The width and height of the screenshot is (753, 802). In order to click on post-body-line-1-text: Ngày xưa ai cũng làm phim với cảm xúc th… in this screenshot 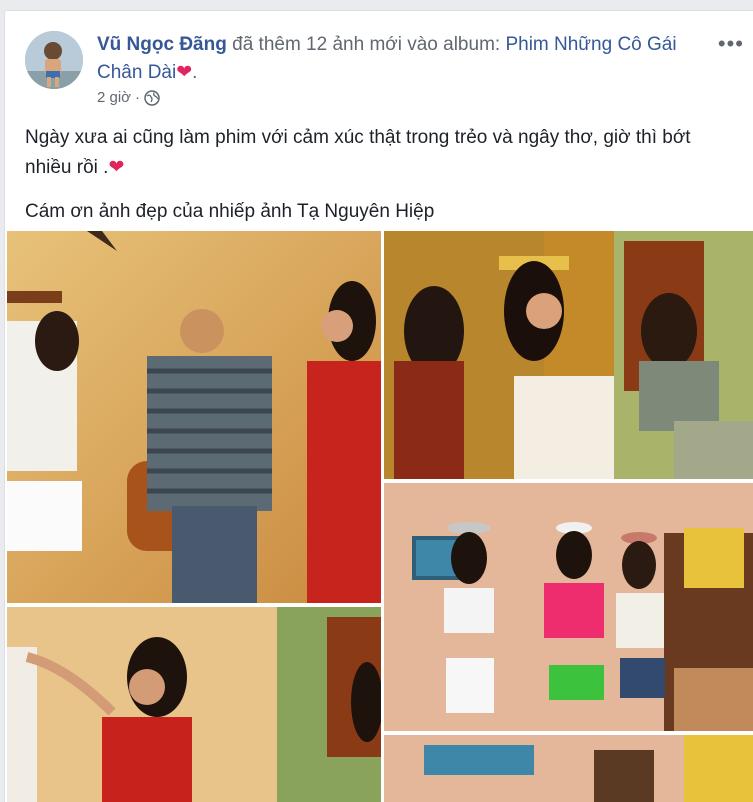, I will do `click(358, 152)`.